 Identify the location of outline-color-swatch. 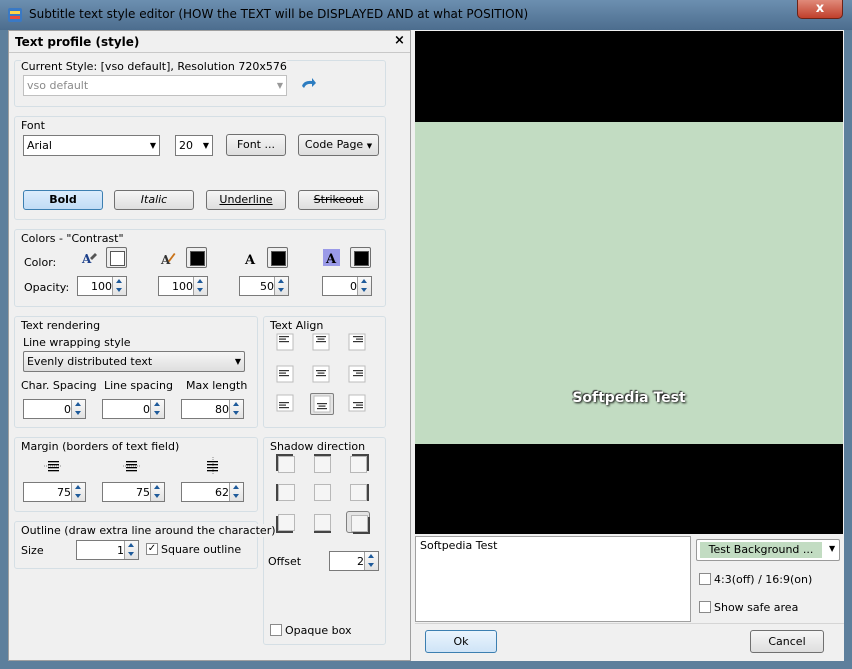
(196, 257).